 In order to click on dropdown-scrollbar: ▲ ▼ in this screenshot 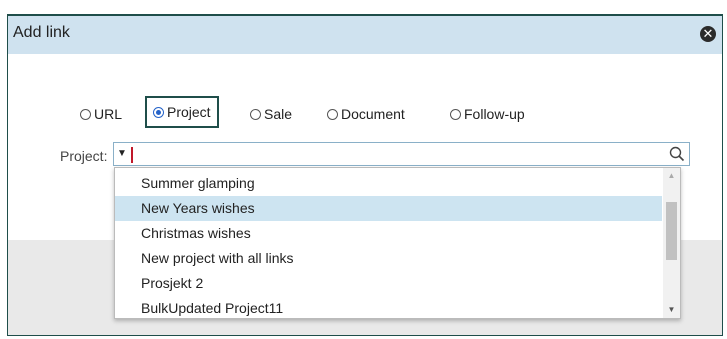, I will do `click(671, 243)`.